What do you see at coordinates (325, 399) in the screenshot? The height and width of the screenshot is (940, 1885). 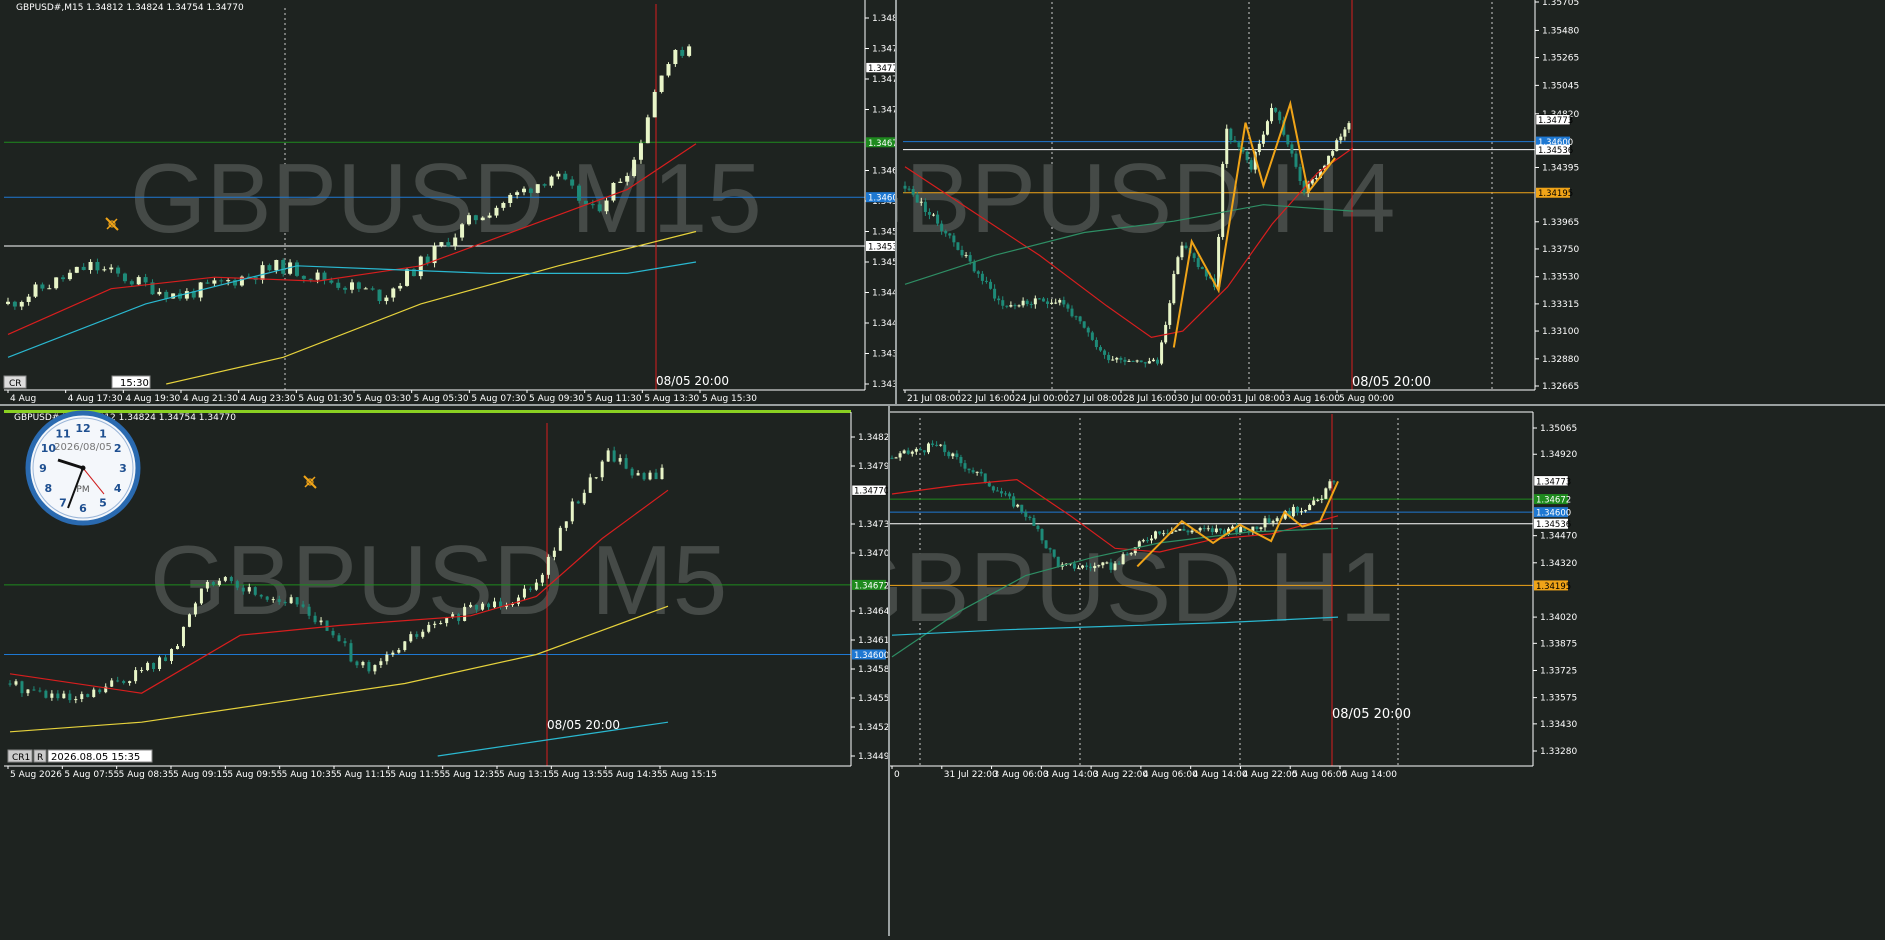 I see `x-tick-label: 5 Aug 01:30` at bounding box center [325, 399].